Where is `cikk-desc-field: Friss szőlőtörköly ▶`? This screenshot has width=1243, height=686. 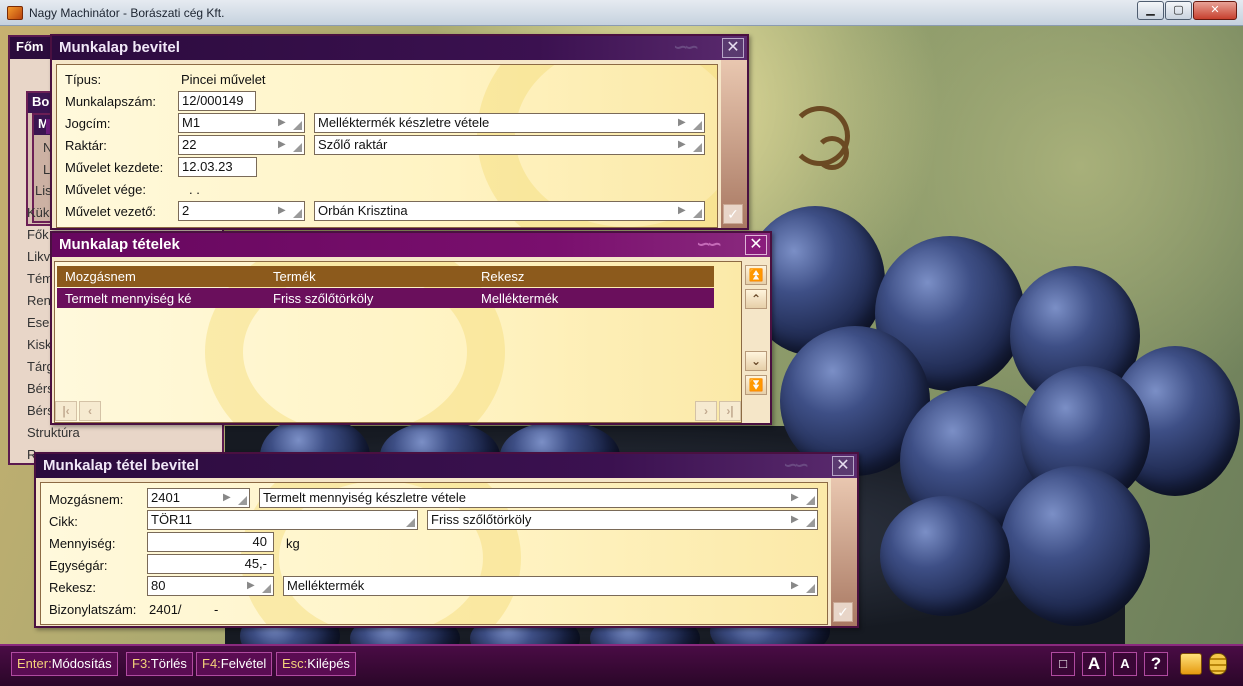 cikk-desc-field: Friss szőlőtörköly ▶ is located at coordinates (622, 520).